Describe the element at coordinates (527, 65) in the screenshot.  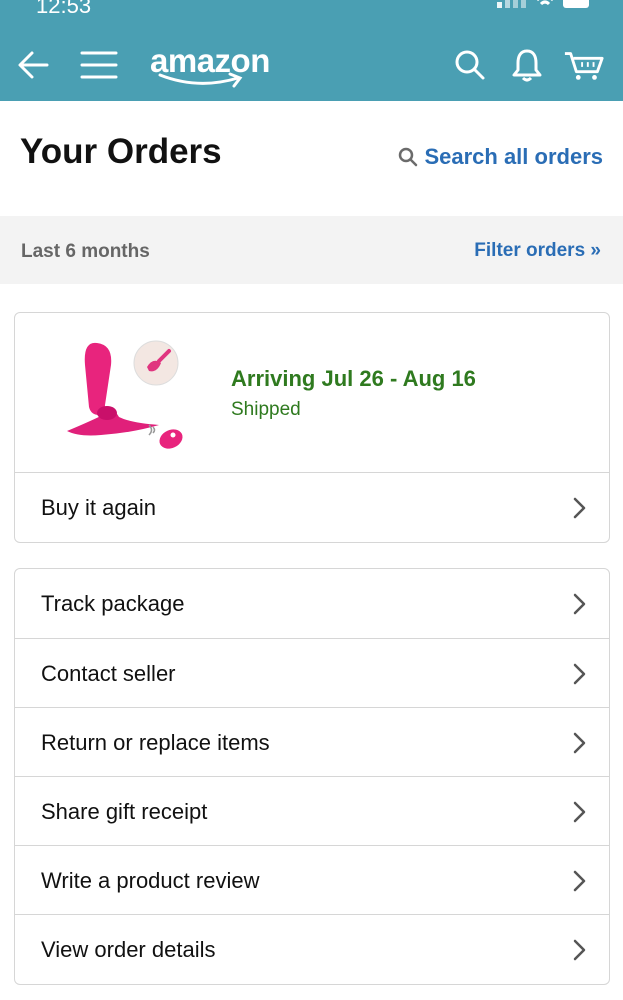
I see `bell-icon` at that location.